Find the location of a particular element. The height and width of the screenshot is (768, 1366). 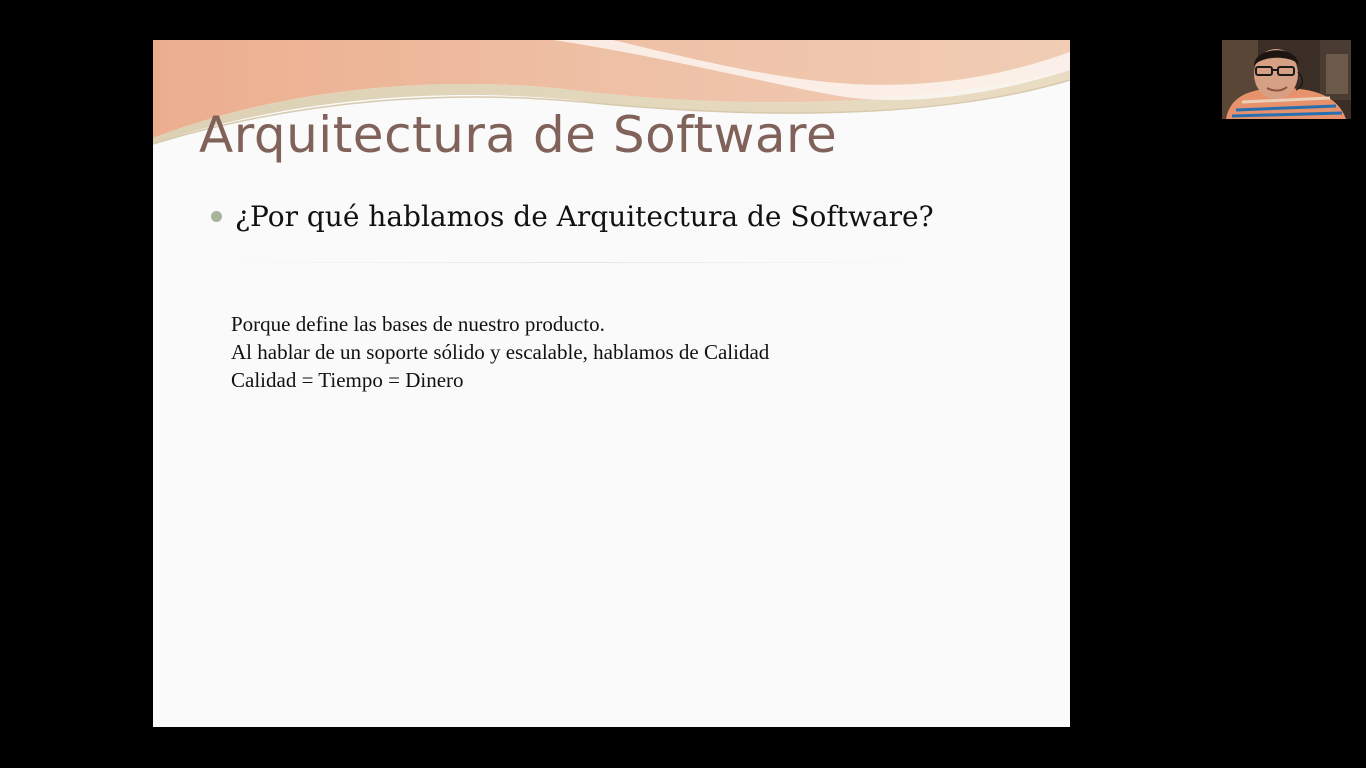

presenter-webcam-icon is located at coordinates (1286, 79).